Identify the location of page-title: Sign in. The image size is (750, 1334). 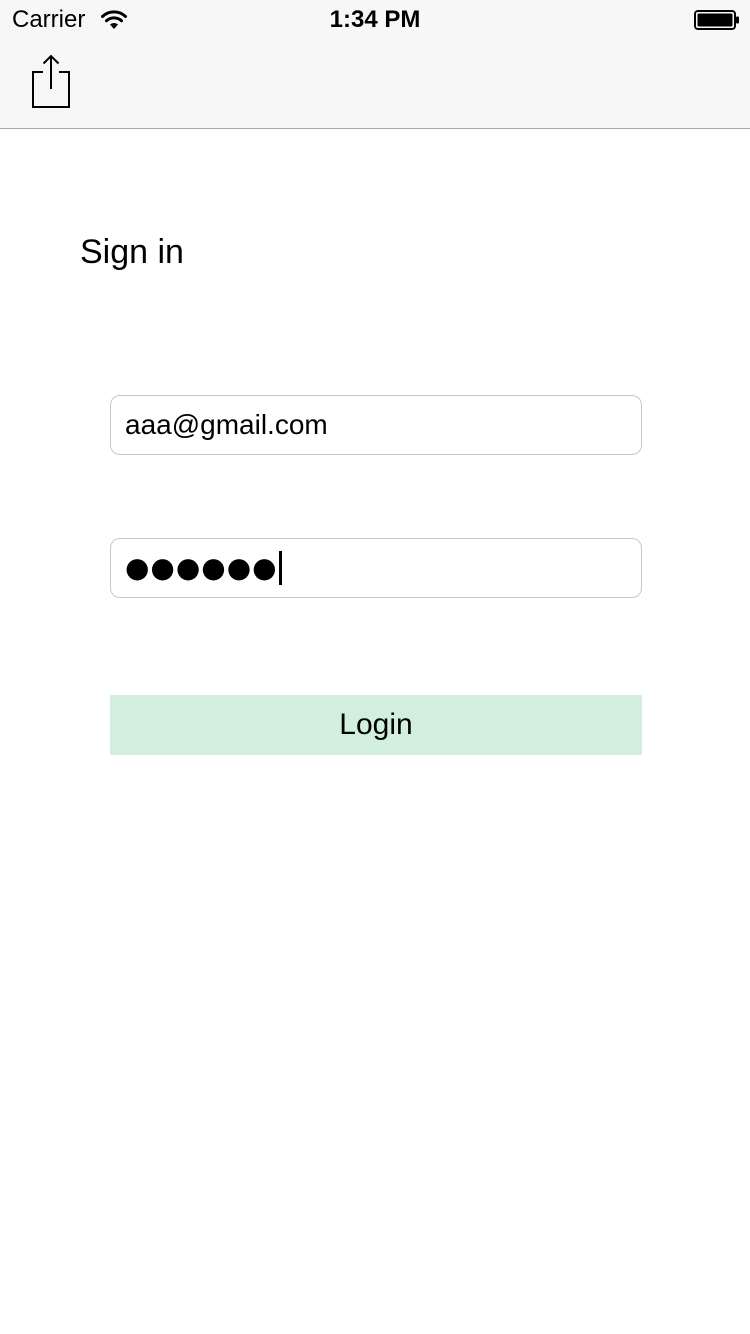
(132, 252).